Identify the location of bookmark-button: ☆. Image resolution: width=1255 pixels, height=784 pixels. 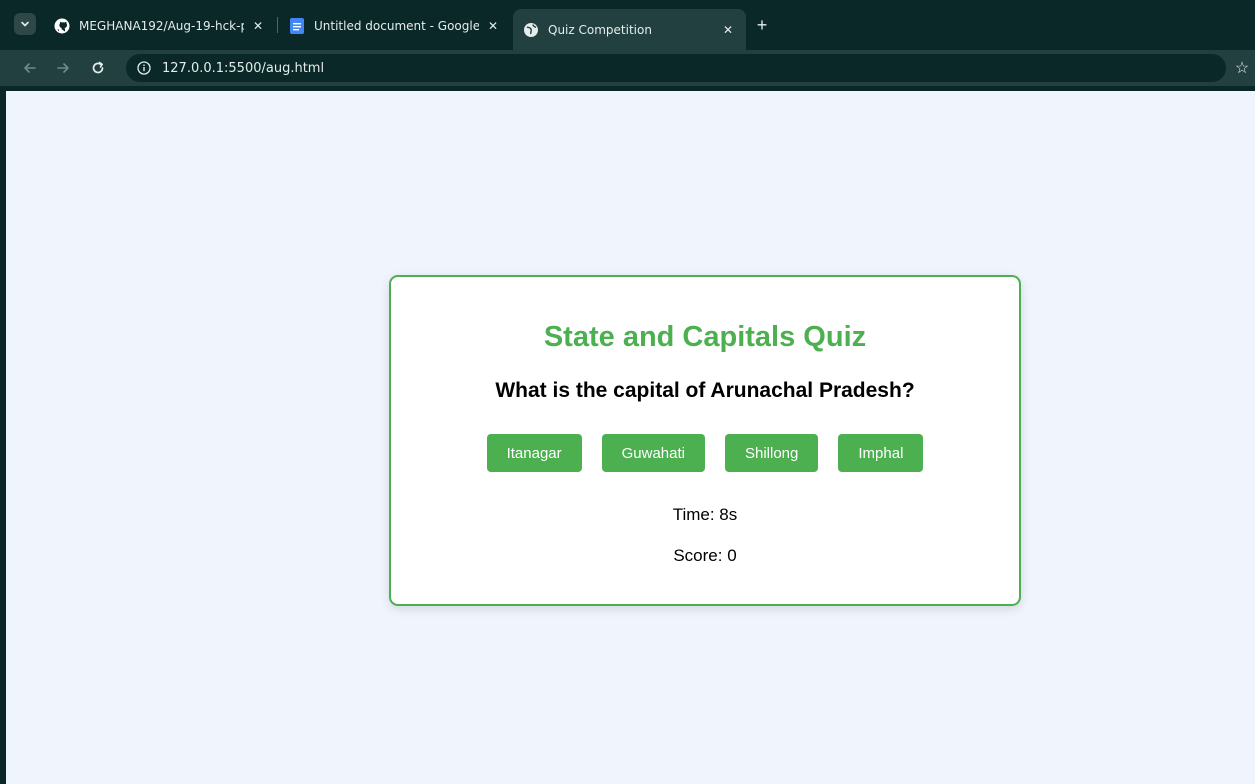
(1242, 68).